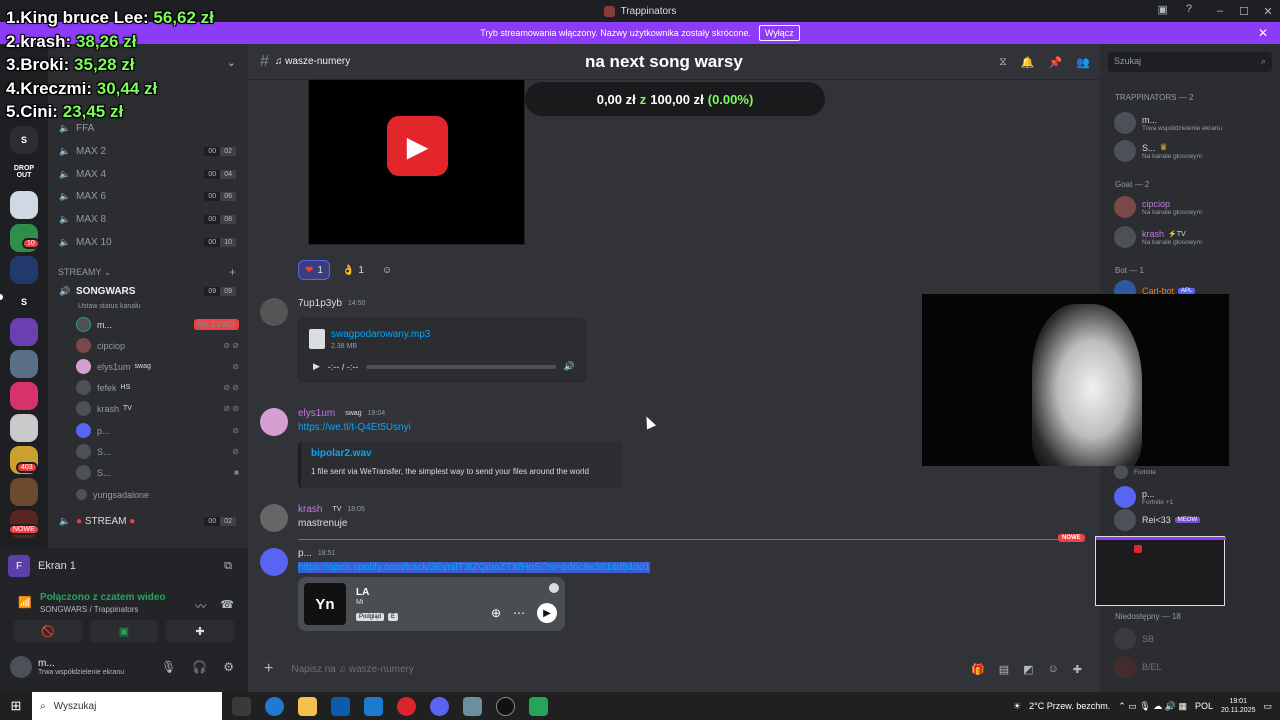  Describe the element at coordinates (163, 306) in the screenshot. I see `channel-status: Ustaw status kanału` at that location.